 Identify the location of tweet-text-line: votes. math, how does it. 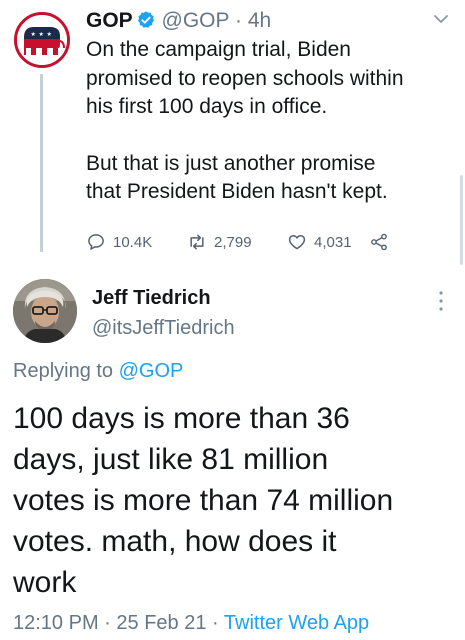
(175, 541).